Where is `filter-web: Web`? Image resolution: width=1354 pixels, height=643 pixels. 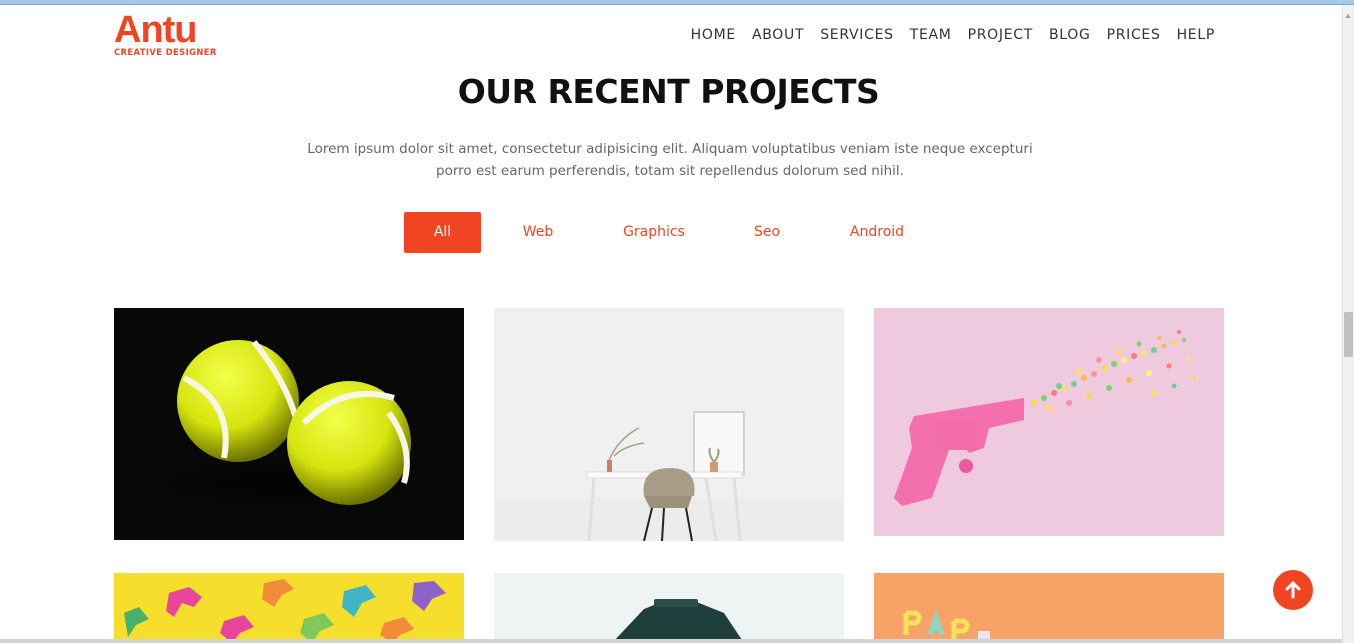 filter-web: Web is located at coordinates (538, 232).